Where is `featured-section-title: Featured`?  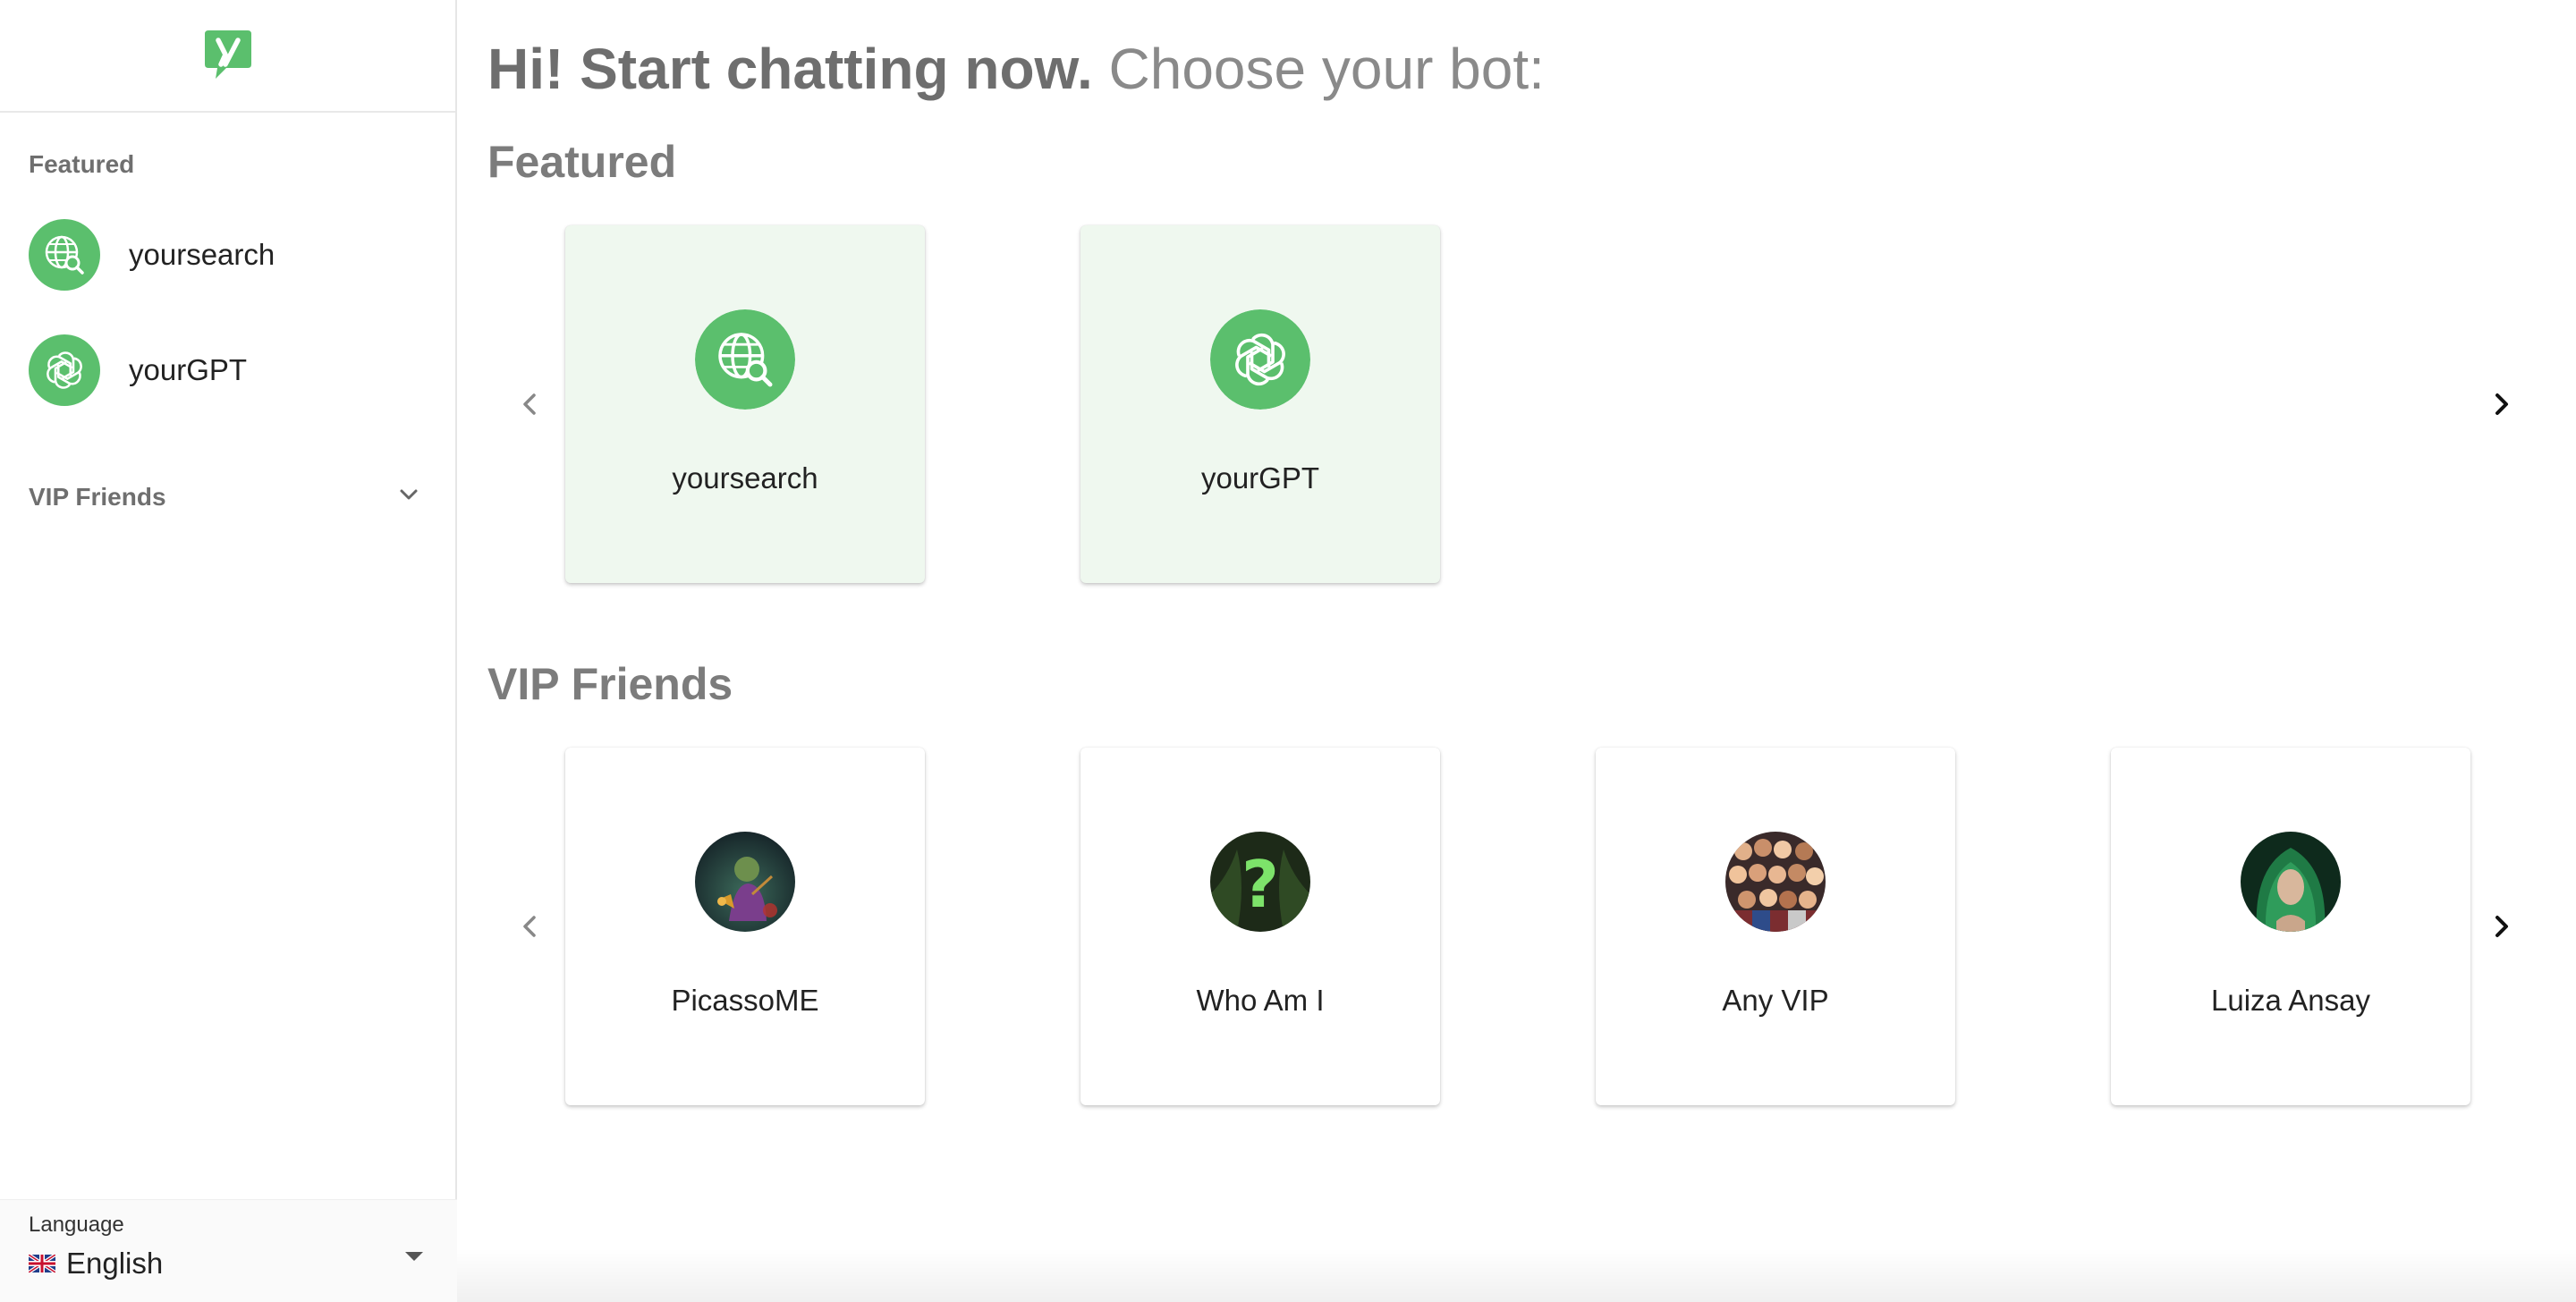
featured-section-title: Featured is located at coordinates (582, 162).